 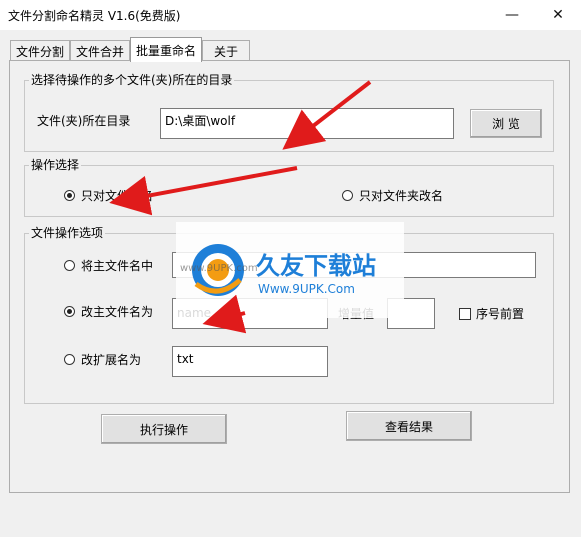 I want to click on directory-group-label: 选择待操作的多个文件(夹)所在的目录, so click(x=132, y=80).